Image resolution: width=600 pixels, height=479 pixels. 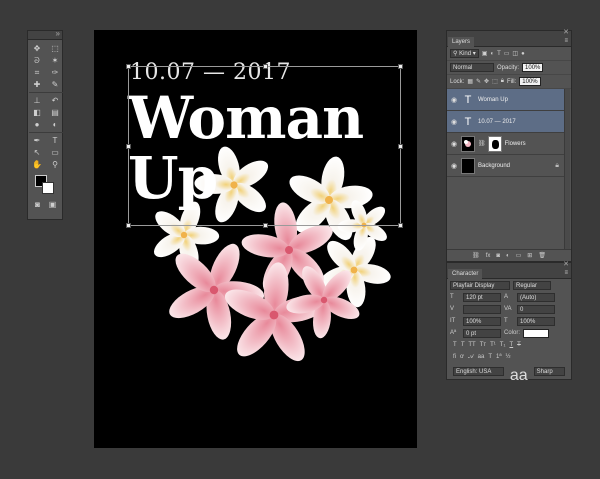 I want to click on lock-all-icon: 🔒︎, so click(x=502, y=81).